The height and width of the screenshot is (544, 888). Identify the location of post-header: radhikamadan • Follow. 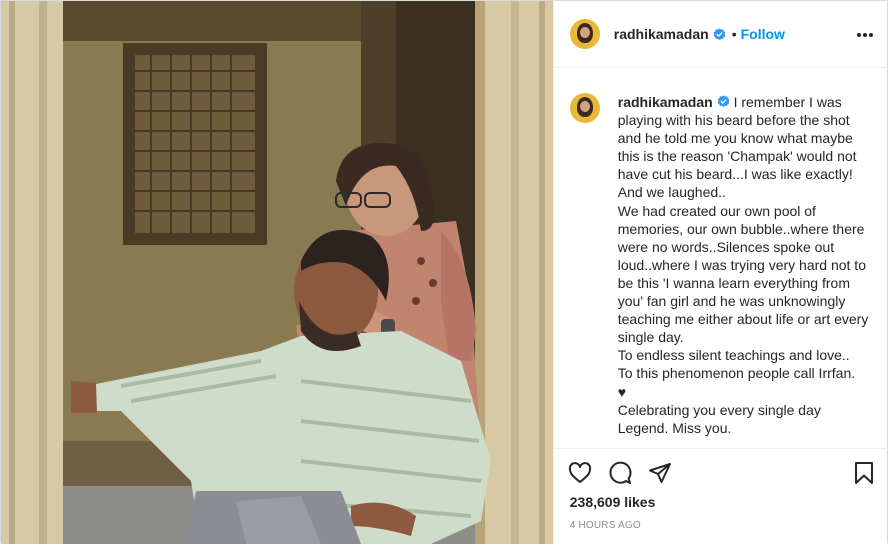
(720, 34).